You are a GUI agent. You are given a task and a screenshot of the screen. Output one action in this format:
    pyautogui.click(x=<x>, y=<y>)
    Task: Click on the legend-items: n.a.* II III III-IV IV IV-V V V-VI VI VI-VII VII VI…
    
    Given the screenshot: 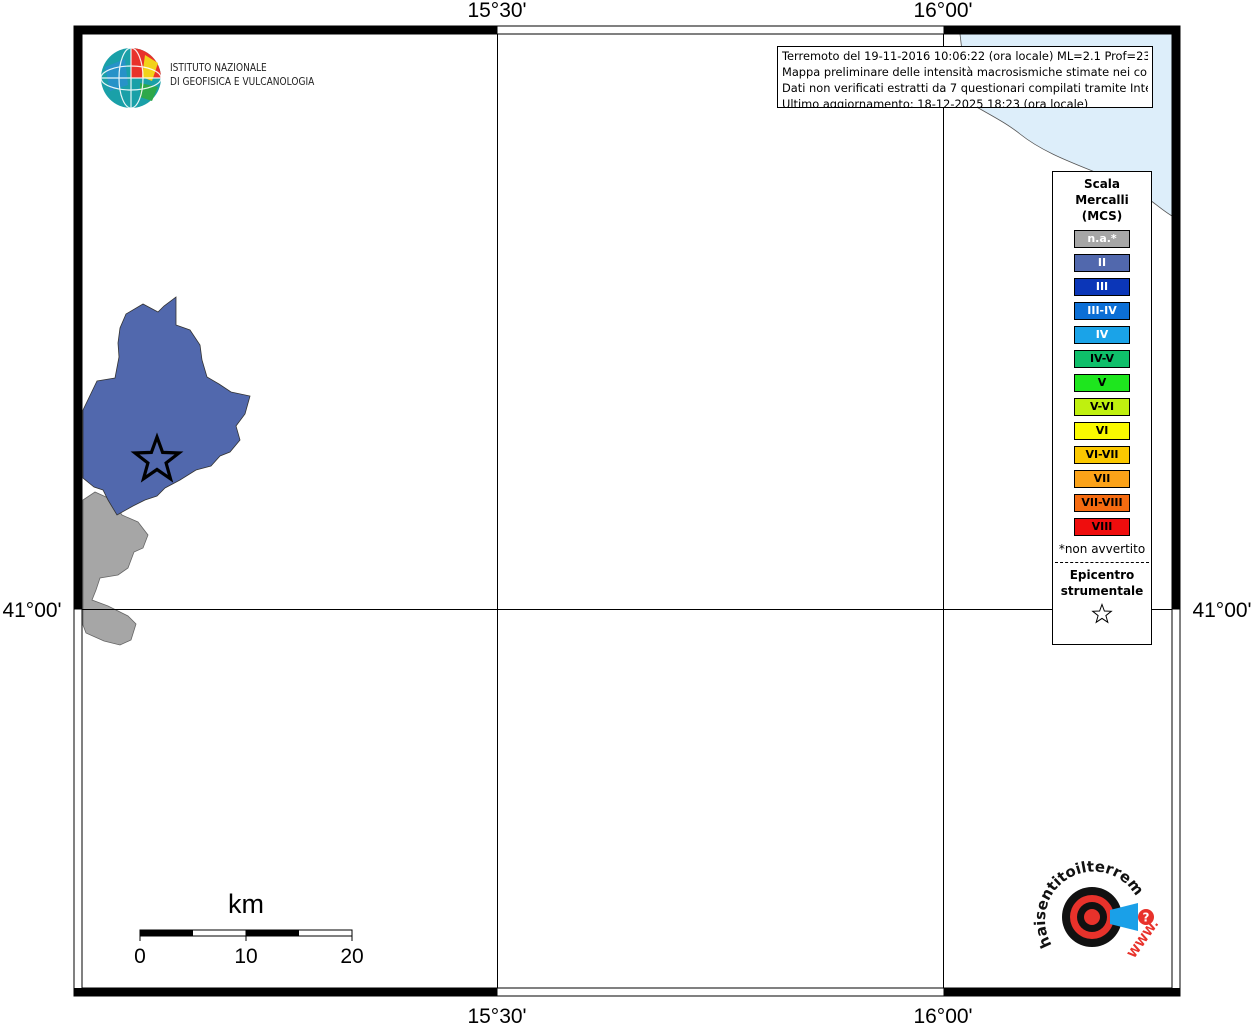 What is the action you would take?
    pyautogui.click(x=1102, y=383)
    